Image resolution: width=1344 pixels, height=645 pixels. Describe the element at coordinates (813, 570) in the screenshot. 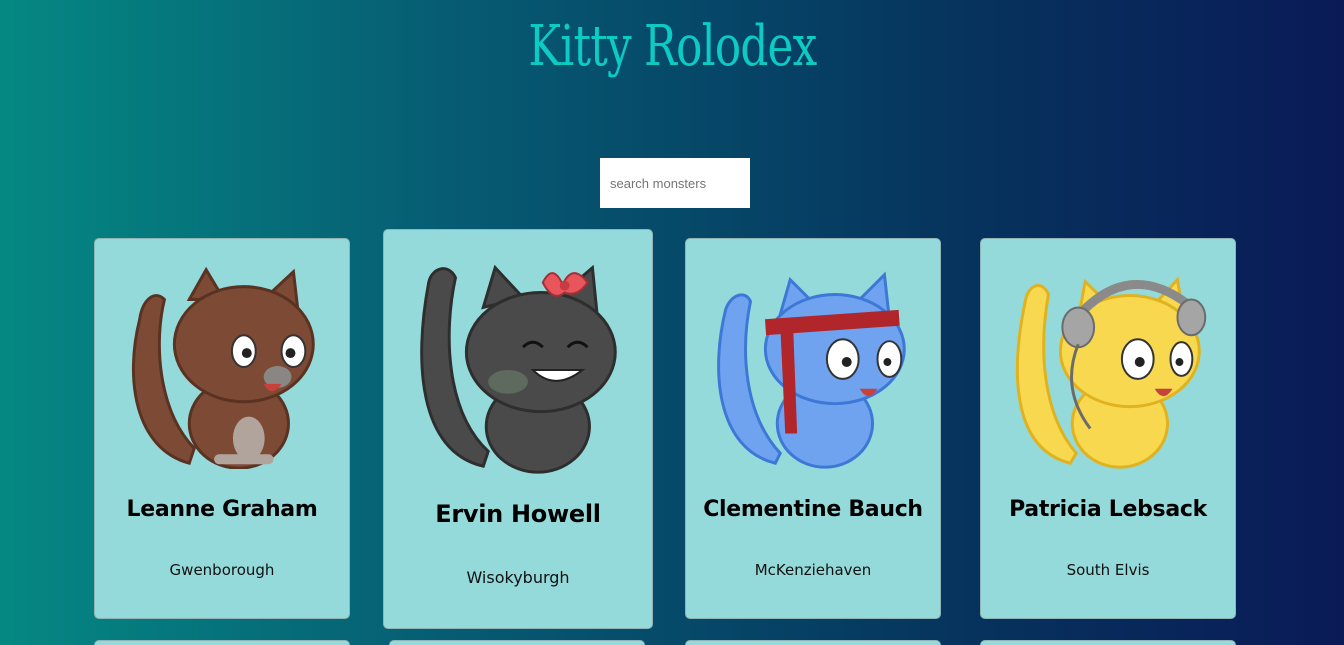

I see `monster-city: McKenziehaven` at that location.